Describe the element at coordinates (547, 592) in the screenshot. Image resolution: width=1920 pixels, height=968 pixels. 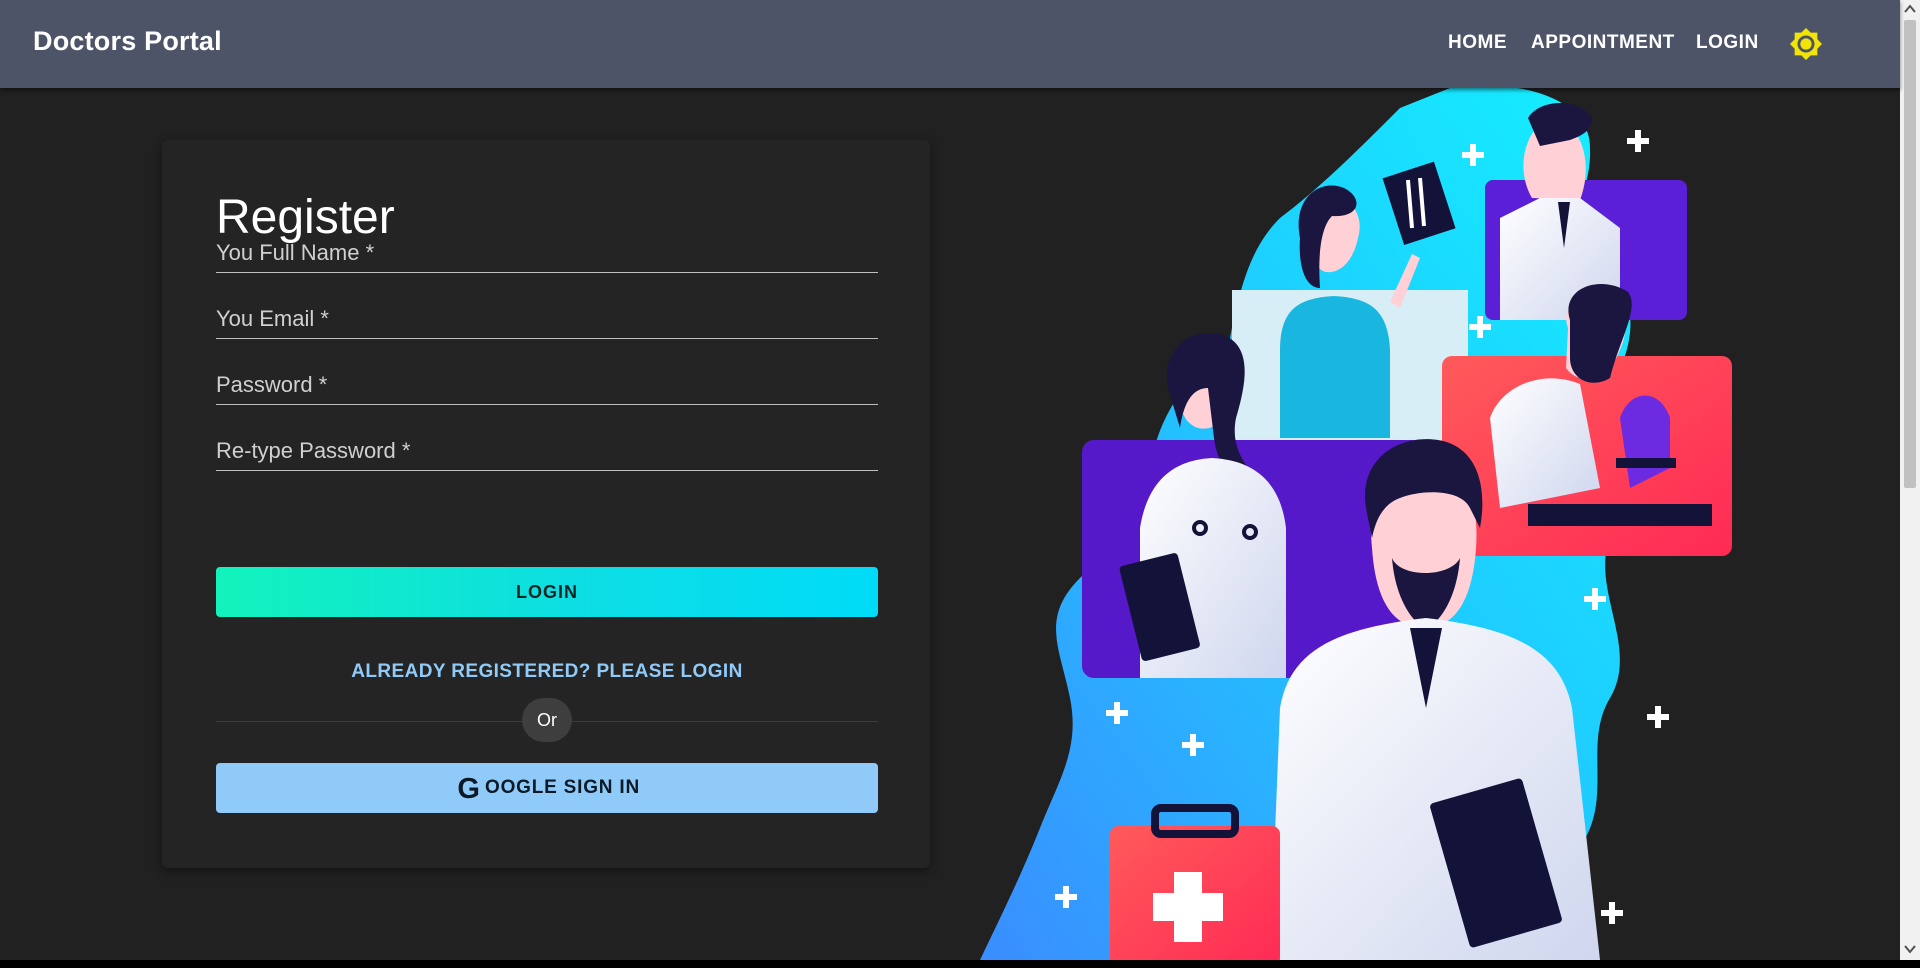
I see `login-button: LOGIN` at that location.